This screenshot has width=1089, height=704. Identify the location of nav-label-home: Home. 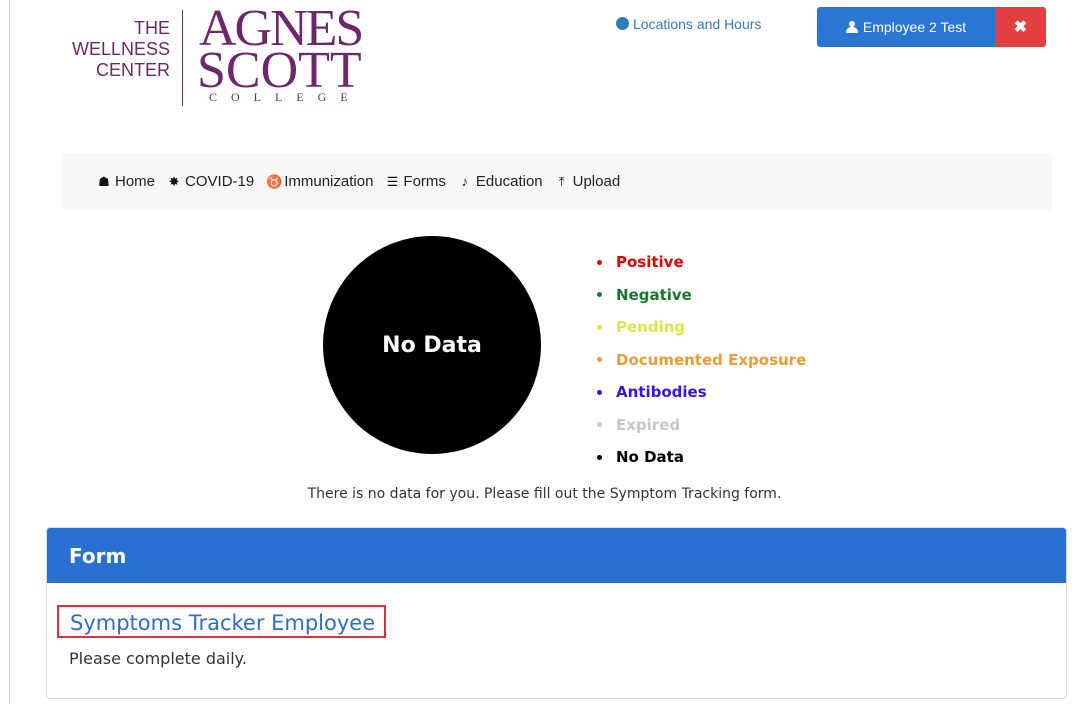
(135, 181).